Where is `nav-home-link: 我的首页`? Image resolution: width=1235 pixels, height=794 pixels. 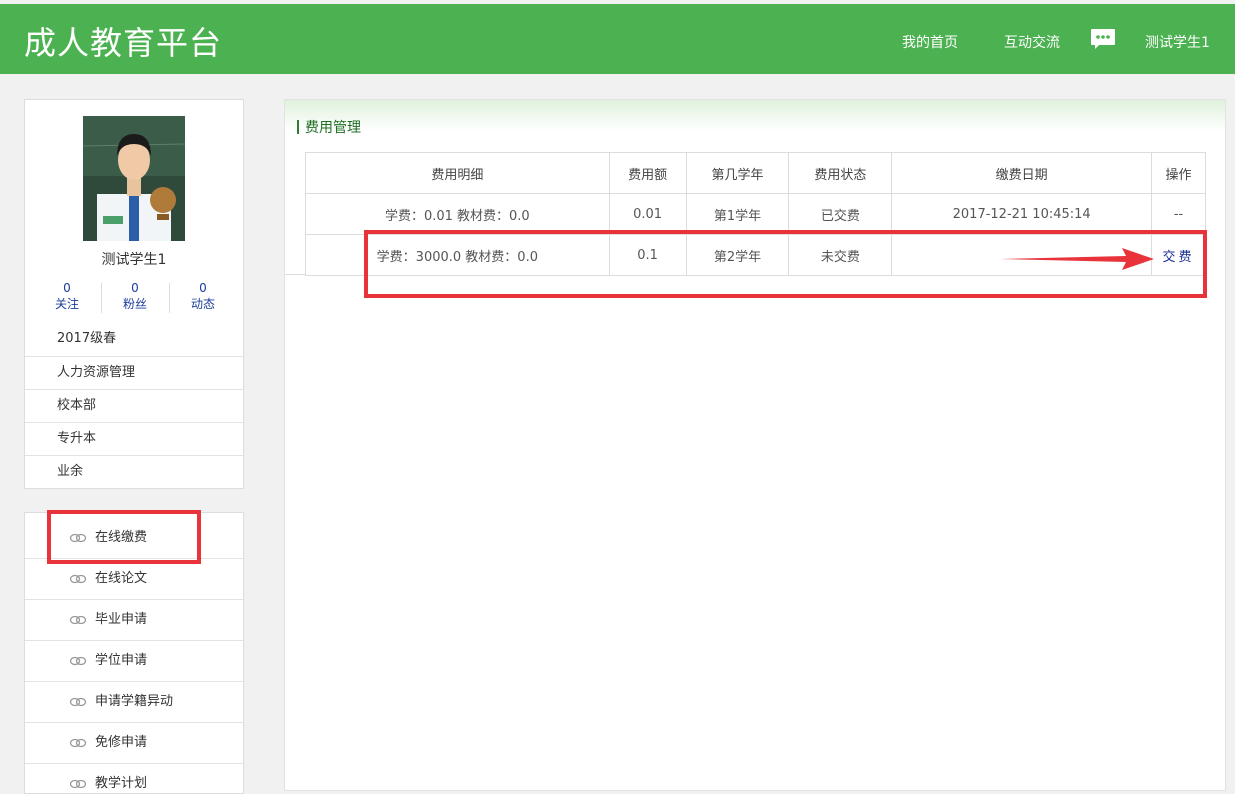
nav-home-link: 我的首页 is located at coordinates (930, 42).